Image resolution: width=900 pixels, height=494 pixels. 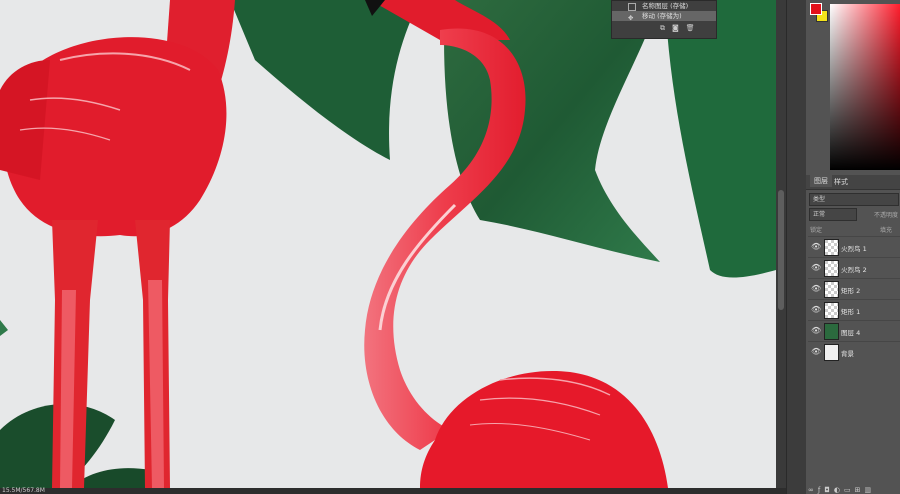 I want to click on blend-mode-select: 正常, so click(x=833, y=214).